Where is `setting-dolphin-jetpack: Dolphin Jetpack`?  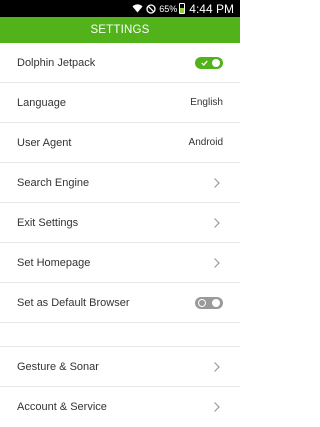
setting-dolphin-jetpack: Dolphin Jetpack is located at coordinates (120, 63).